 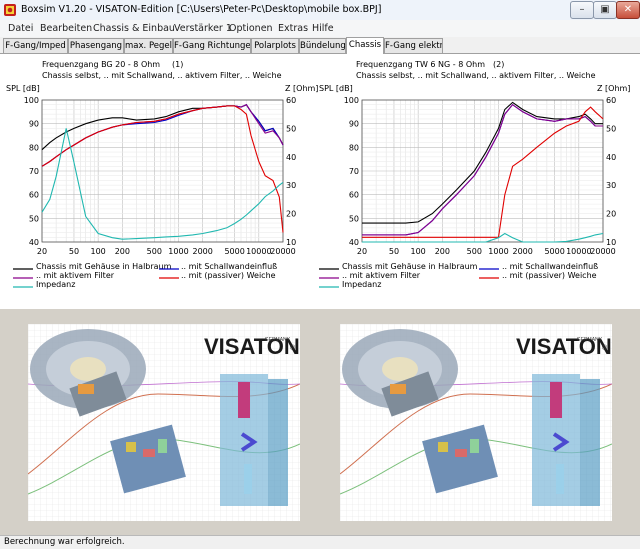 I want to click on chart-1-xtick-label: 5000, so click(x=234, y=251).